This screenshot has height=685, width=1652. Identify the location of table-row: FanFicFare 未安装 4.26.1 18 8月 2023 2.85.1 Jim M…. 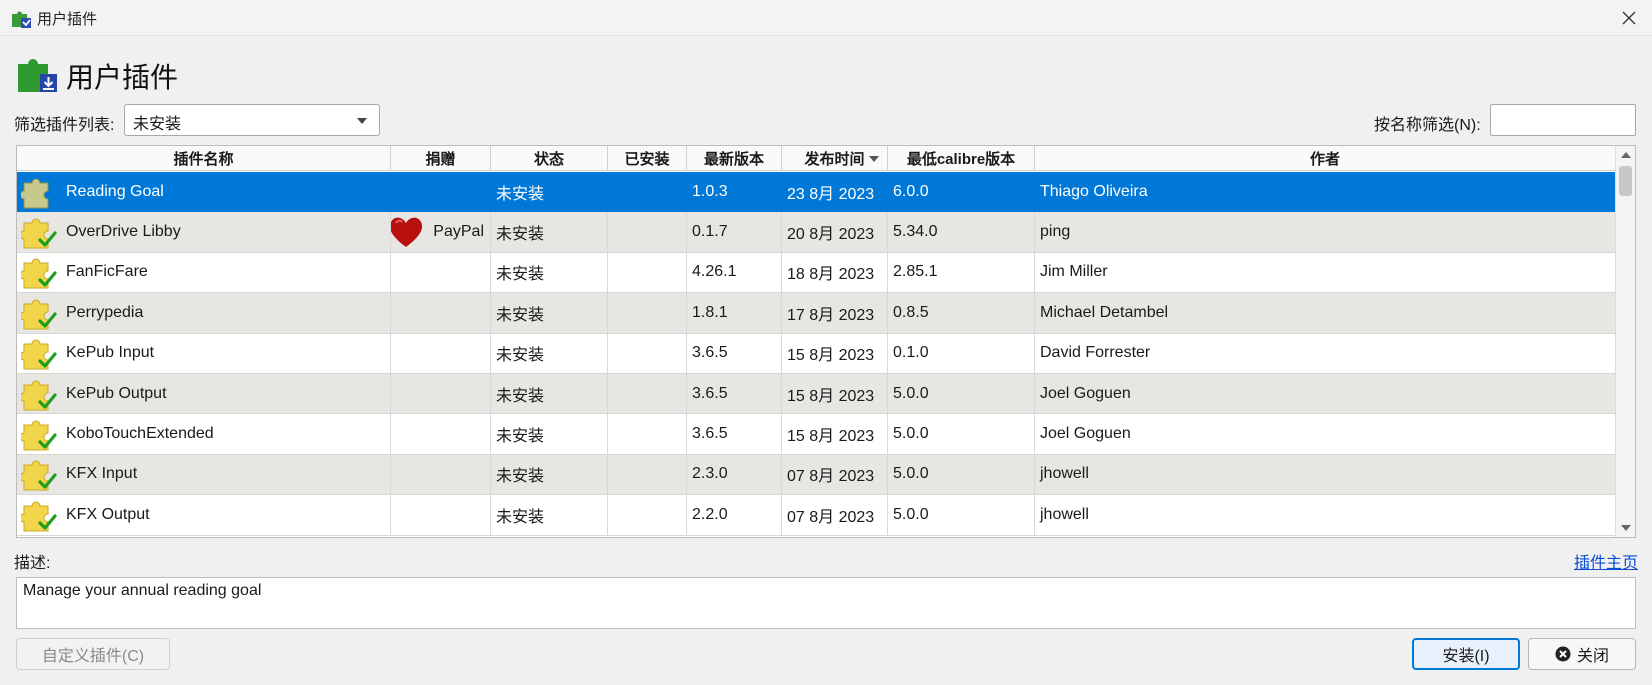
(816, 273).